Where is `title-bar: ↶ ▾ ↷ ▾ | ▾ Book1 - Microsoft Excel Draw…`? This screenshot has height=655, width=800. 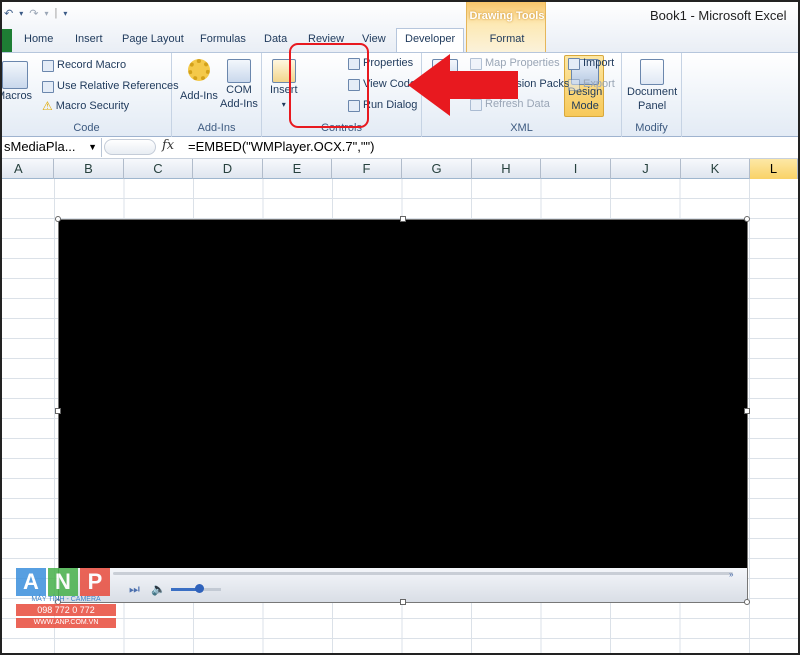
title-bar: ↶ ▾ ↷ ▾ | ▾ Book1 - Microsoft Excel Draw… is located at coordinates (400, 27).